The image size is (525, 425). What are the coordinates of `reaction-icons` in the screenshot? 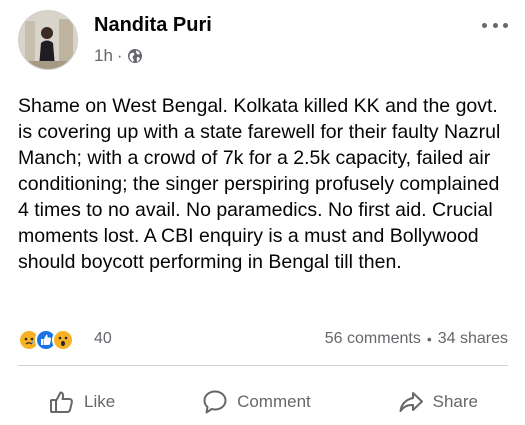 It's located at (54, 340).